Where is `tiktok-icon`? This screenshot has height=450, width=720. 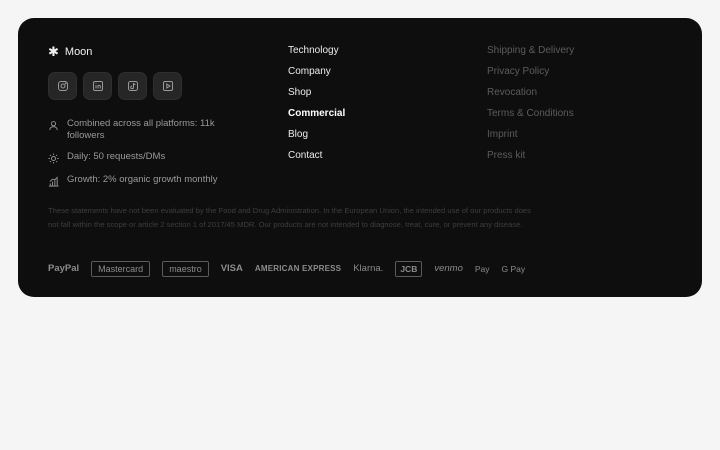 tiktok-icon is located at coordinates (132, 86).